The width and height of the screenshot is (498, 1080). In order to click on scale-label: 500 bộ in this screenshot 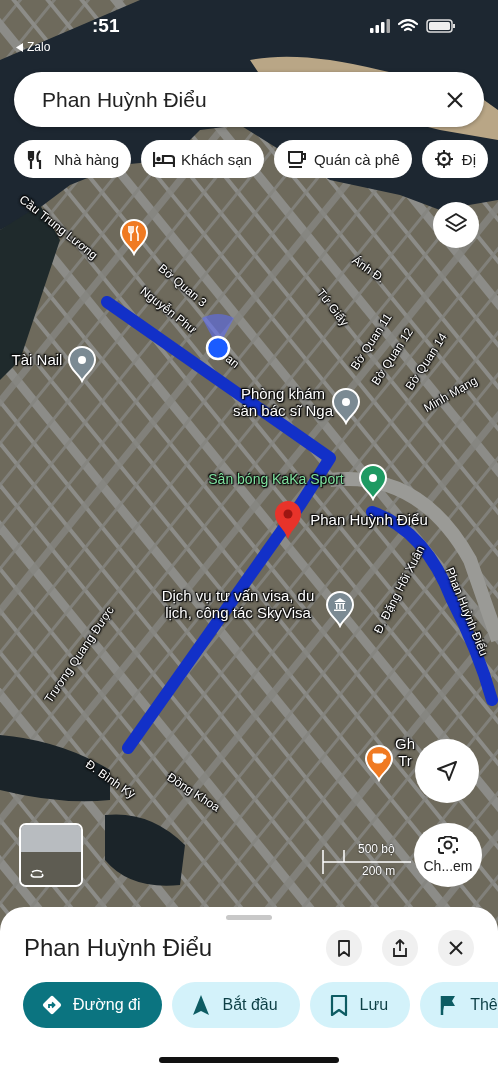, I will do `click(376, 849)`.